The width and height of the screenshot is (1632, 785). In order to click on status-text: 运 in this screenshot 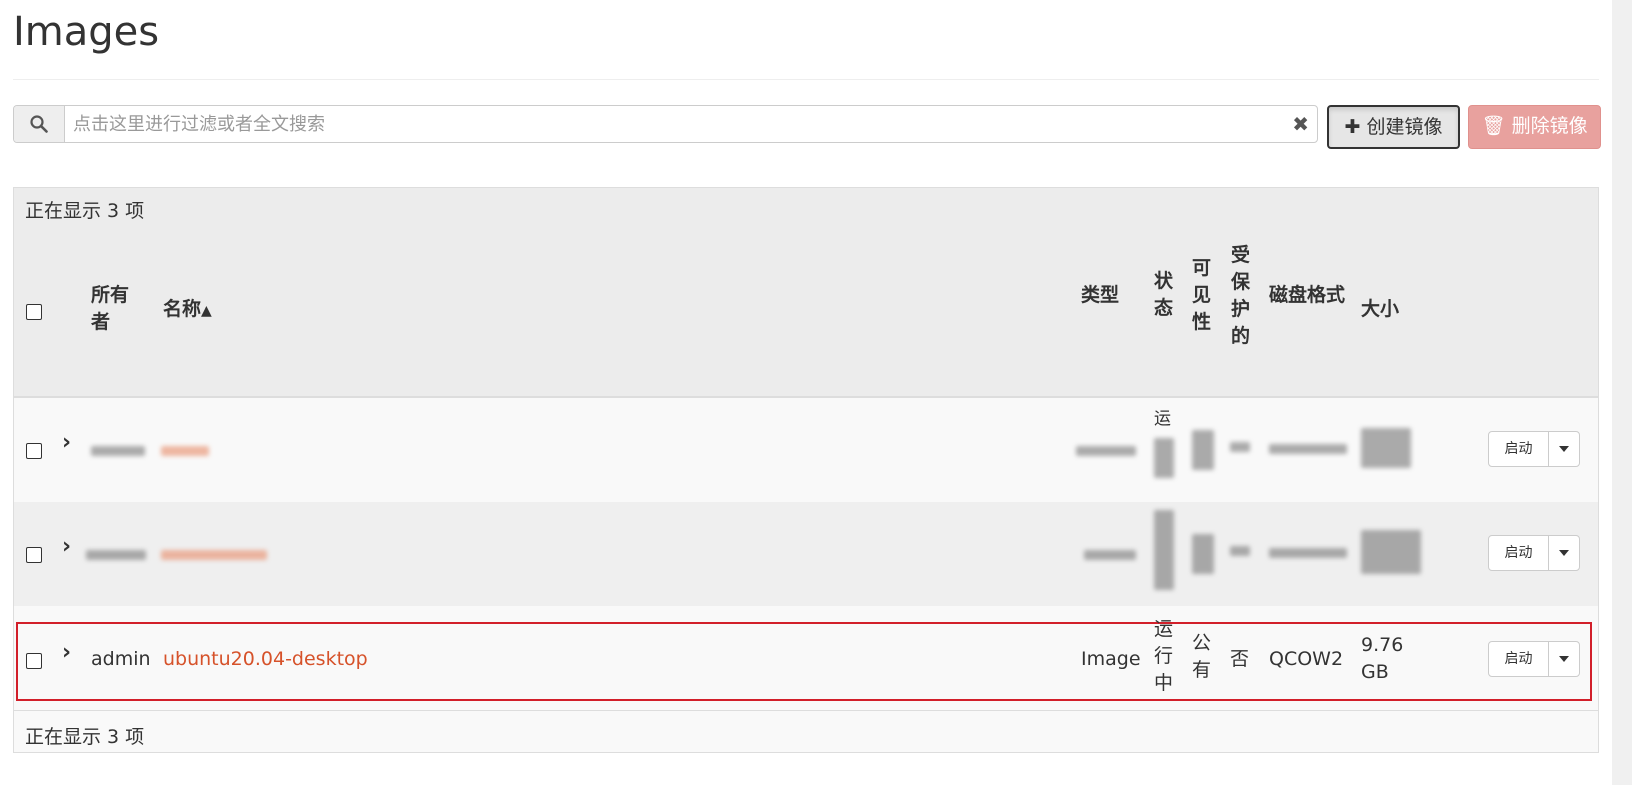, I will do `click(1162, 419)`.